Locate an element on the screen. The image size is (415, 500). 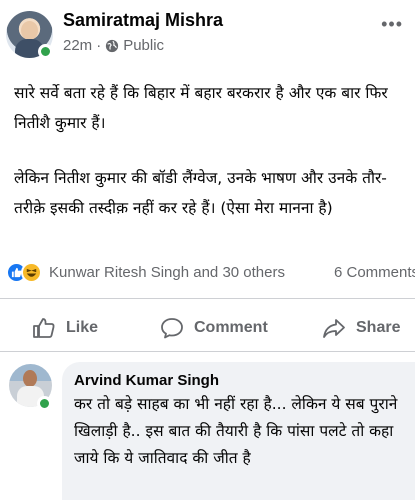
haha-icon is located at coordinates (31, 272).